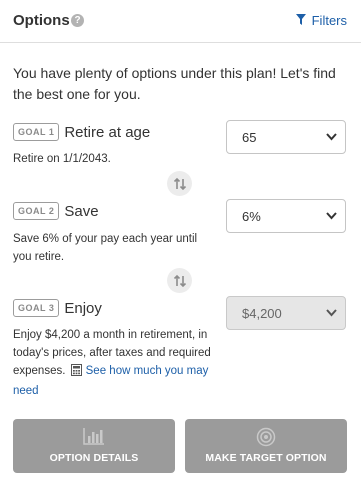 The image size is (361, 479). What do you see at coordinates (329, 20) in the screenshot?
I see `filters-label: Filters` at bounding box center [329, 20].